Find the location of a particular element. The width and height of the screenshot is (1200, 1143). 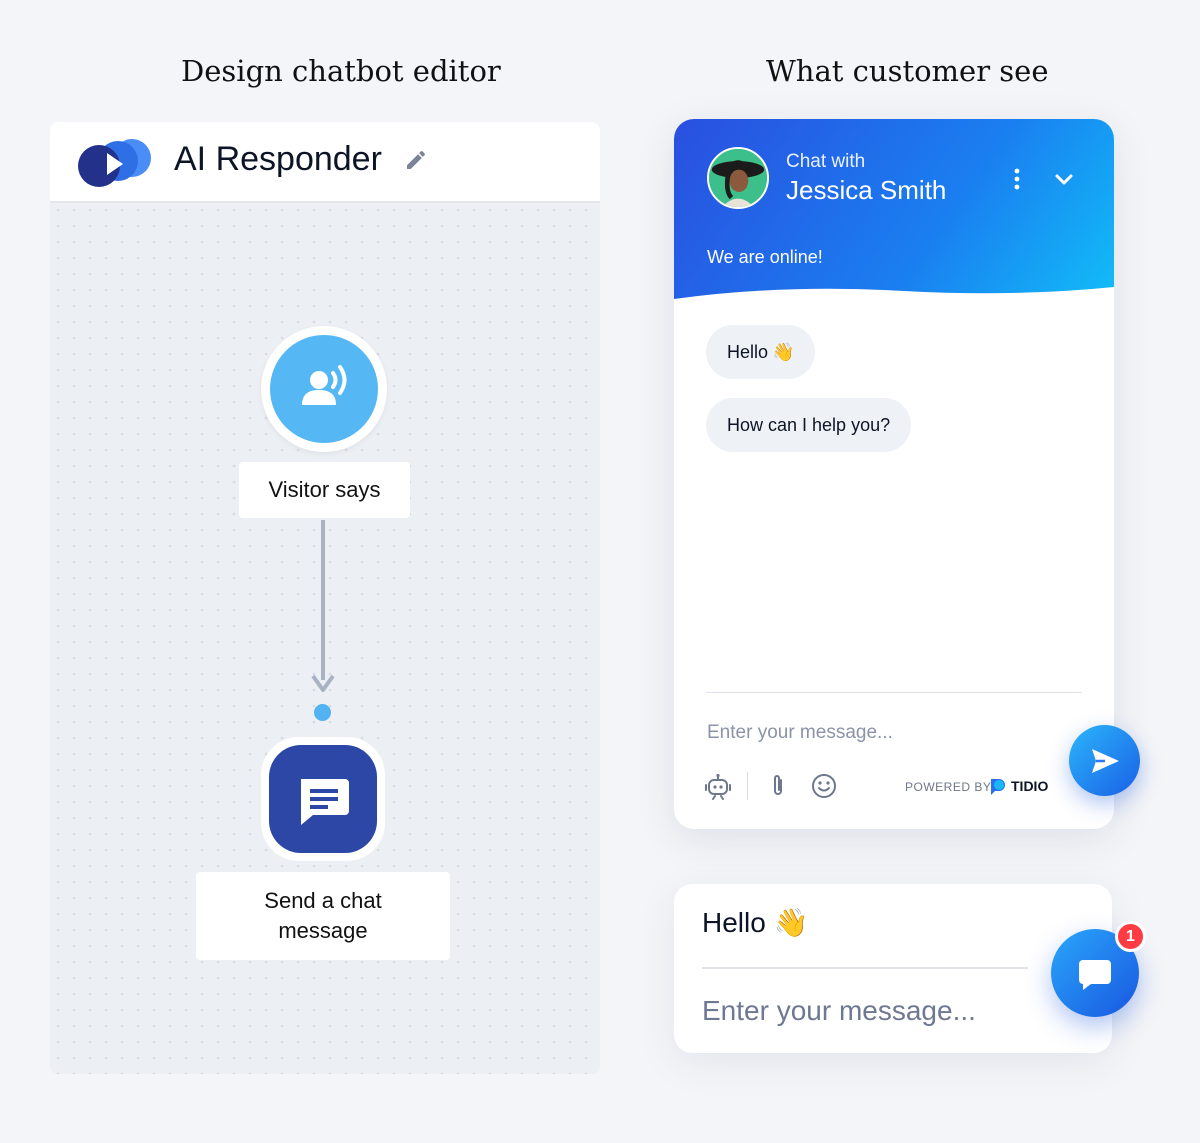

bot-icon is located at coordinates (718, 786).